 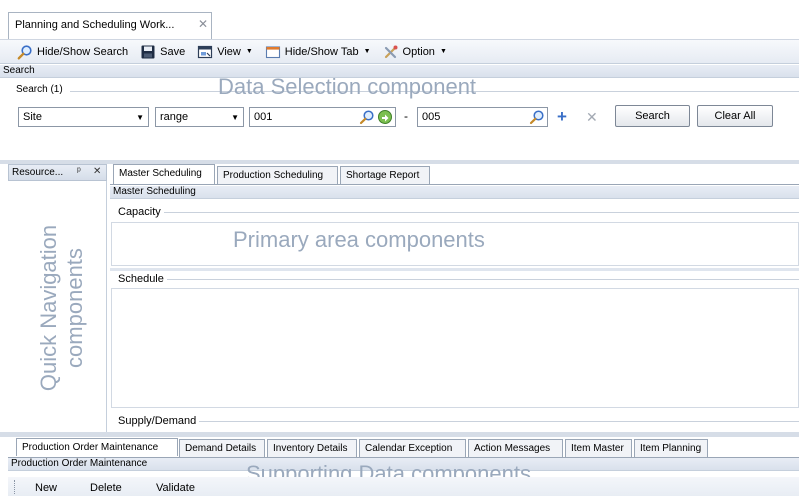 I want to click on document-tab: Planning and Scheduling Work... ✕, so click(x=110, y=25).